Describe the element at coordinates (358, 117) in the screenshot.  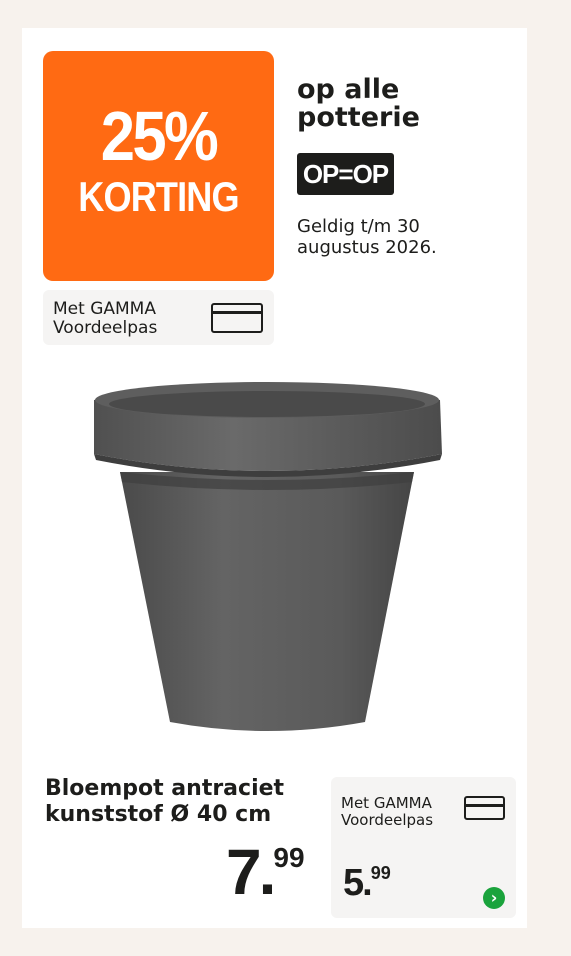
I see `headline-line2: potterie` at that location.